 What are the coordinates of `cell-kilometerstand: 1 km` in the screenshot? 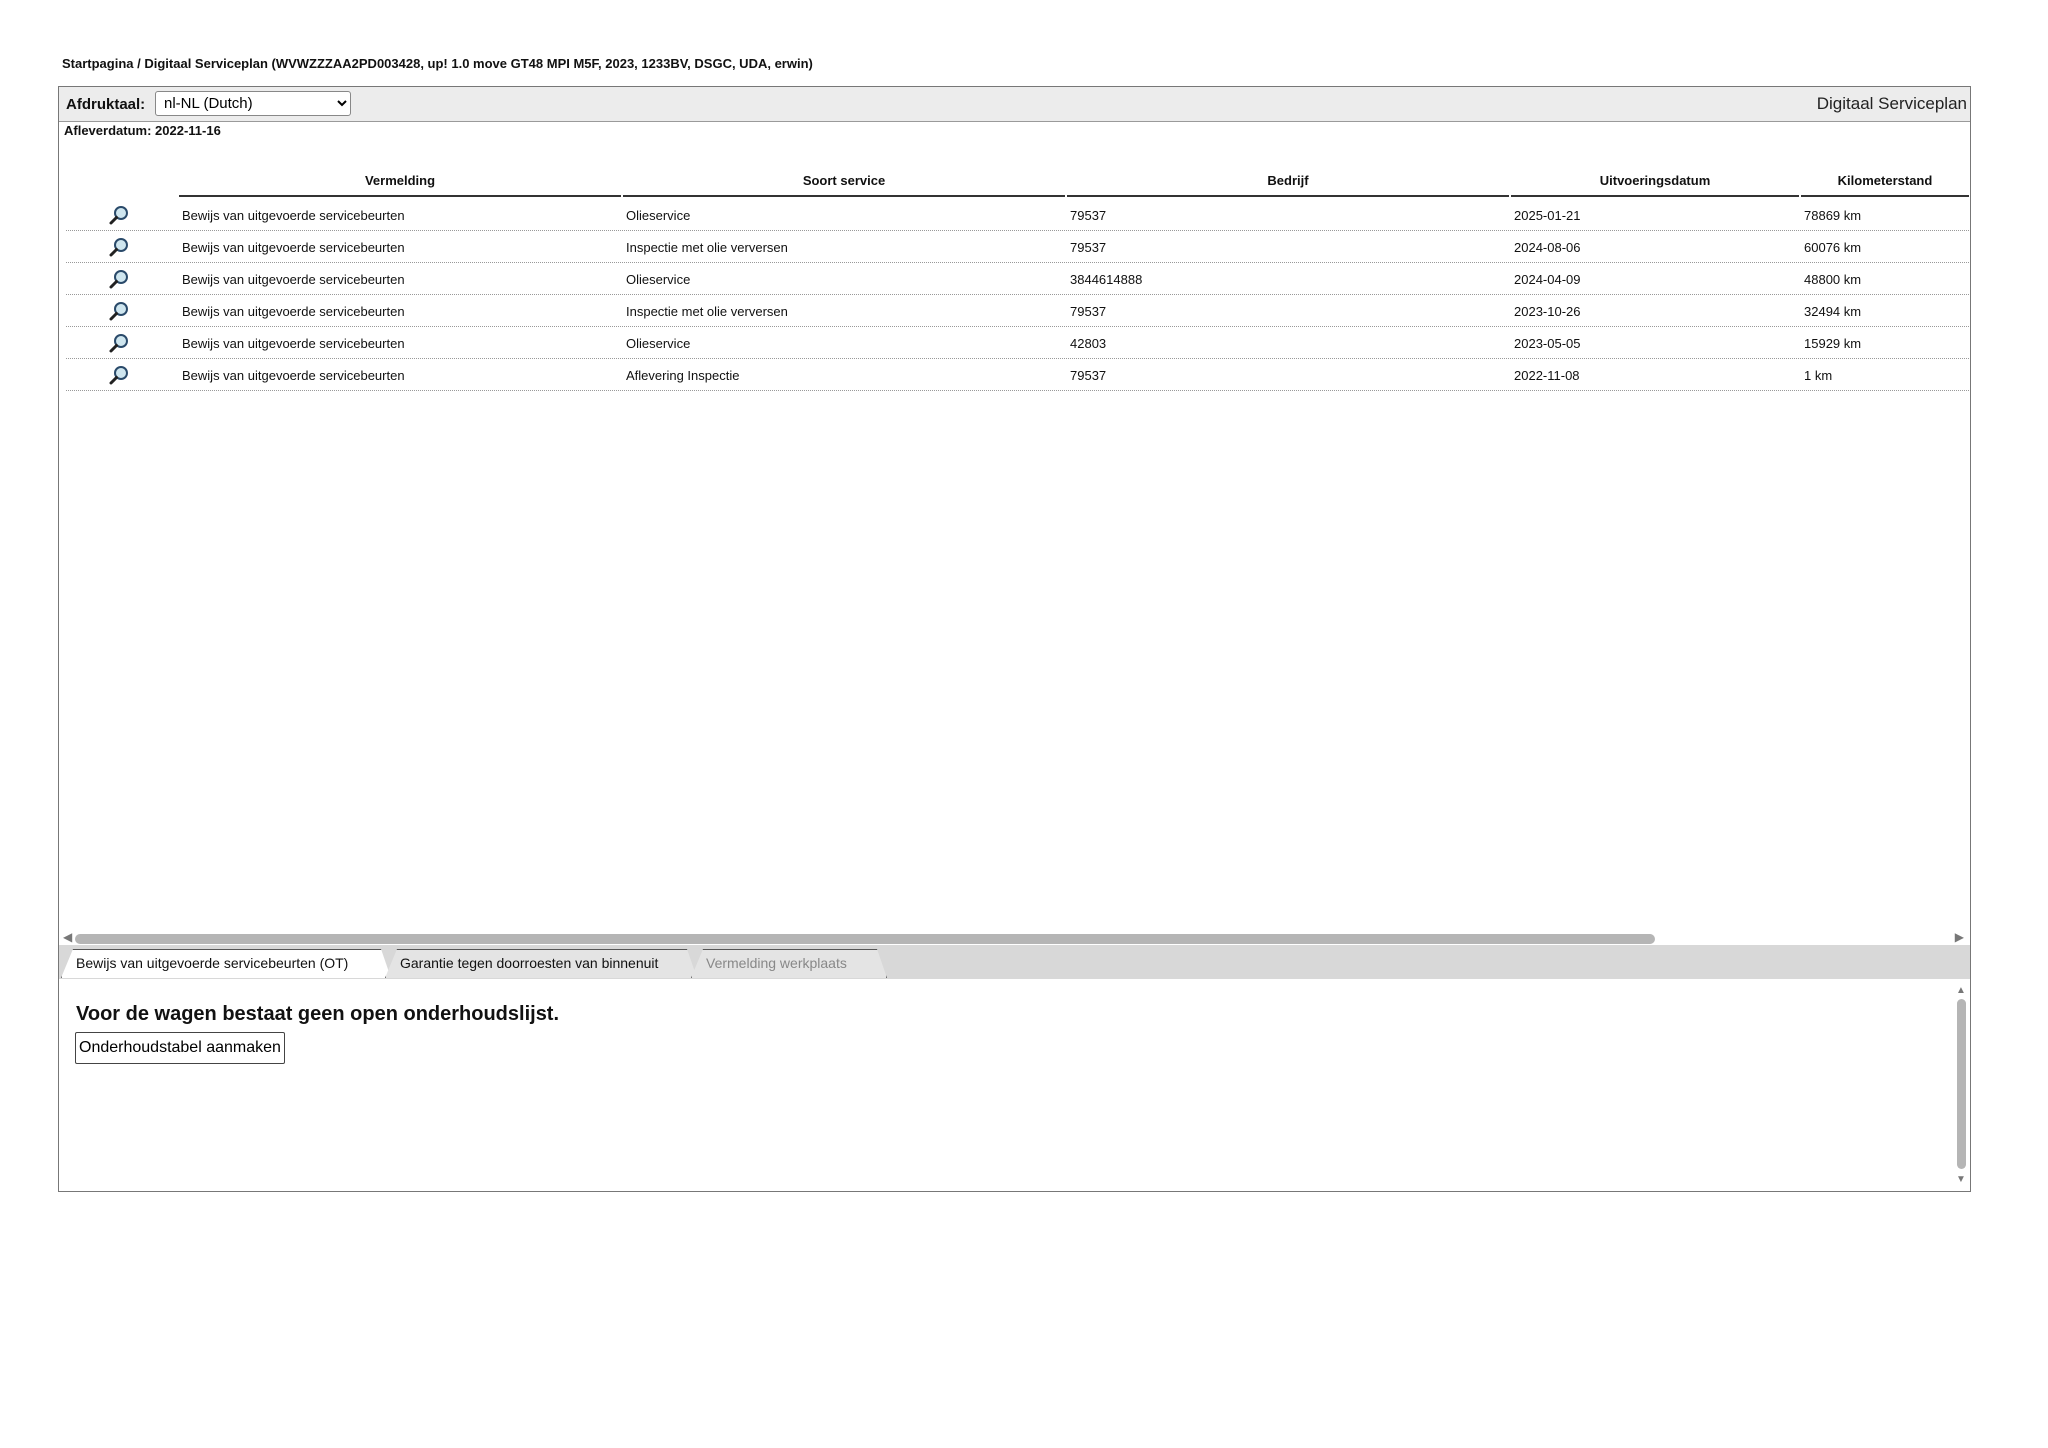 It's located at (1818, 375).